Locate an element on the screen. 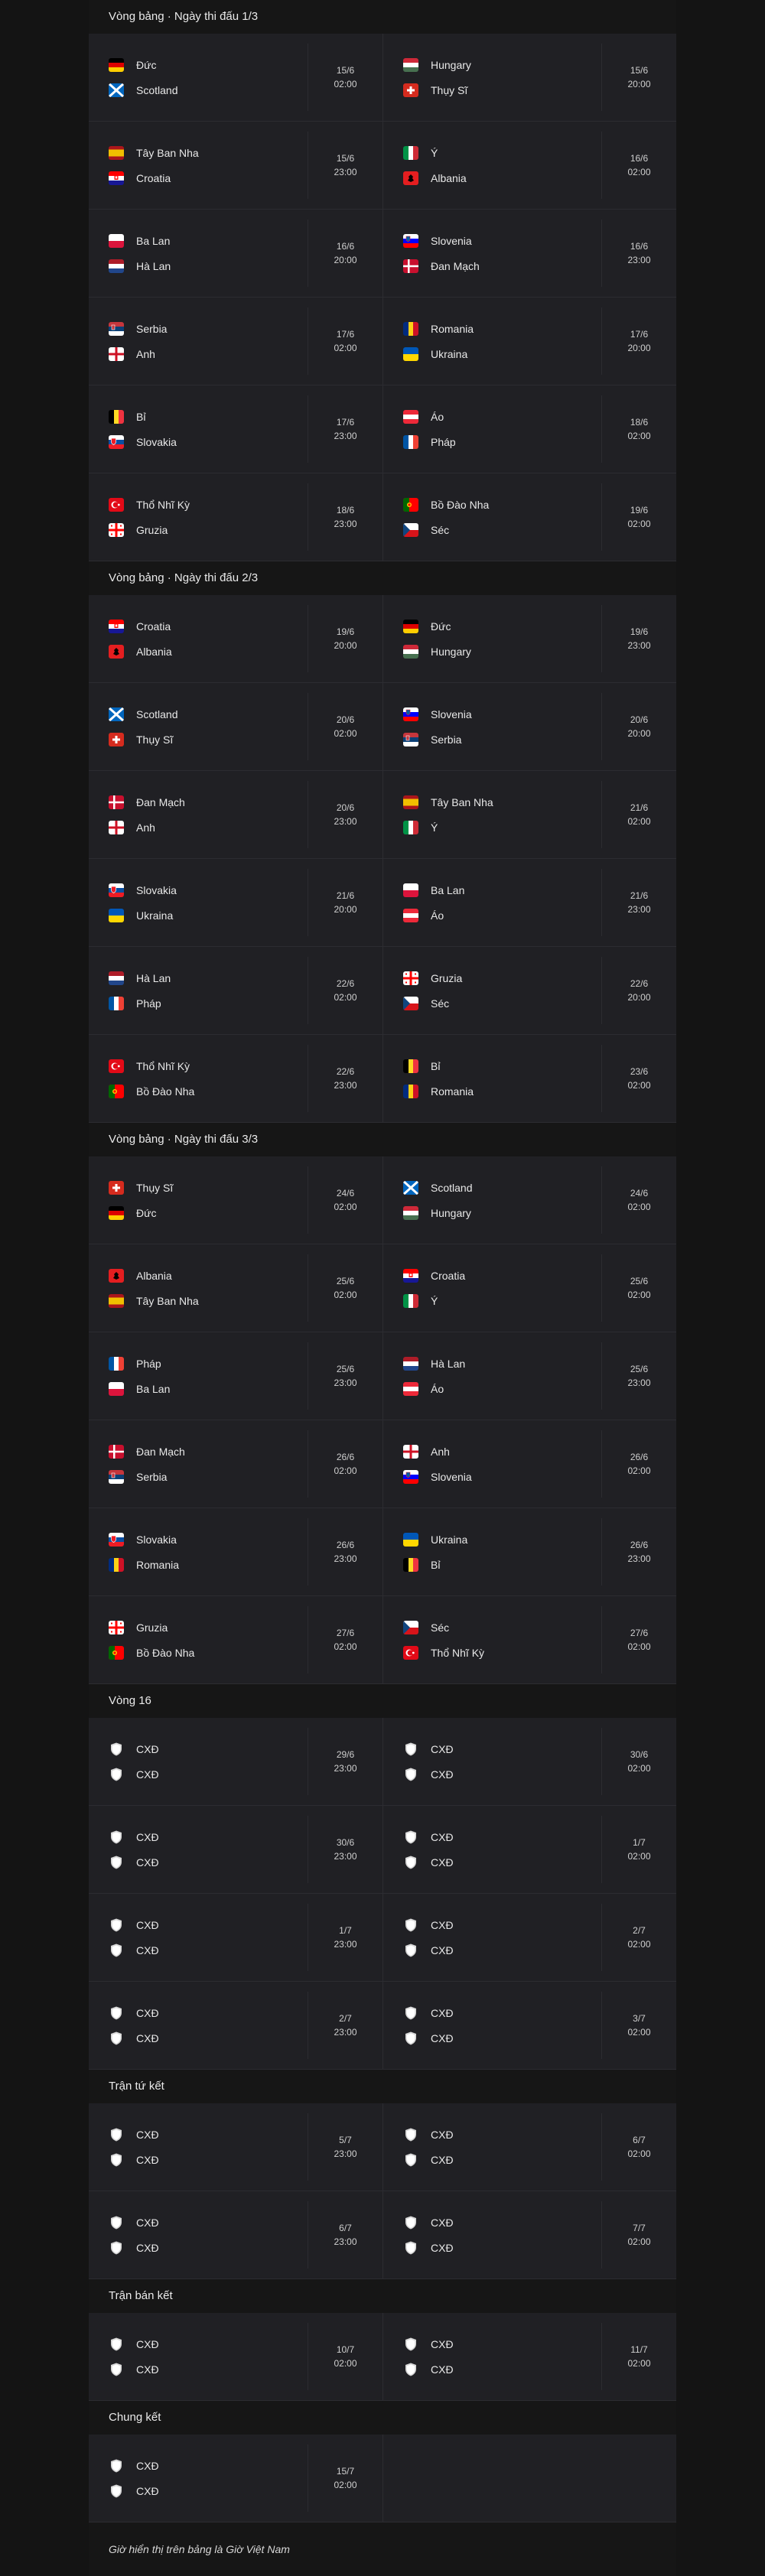 This screenshot has width=765, height=2576. match-datetime: 25/6 23:00 is located at coordinates (639, 1376).